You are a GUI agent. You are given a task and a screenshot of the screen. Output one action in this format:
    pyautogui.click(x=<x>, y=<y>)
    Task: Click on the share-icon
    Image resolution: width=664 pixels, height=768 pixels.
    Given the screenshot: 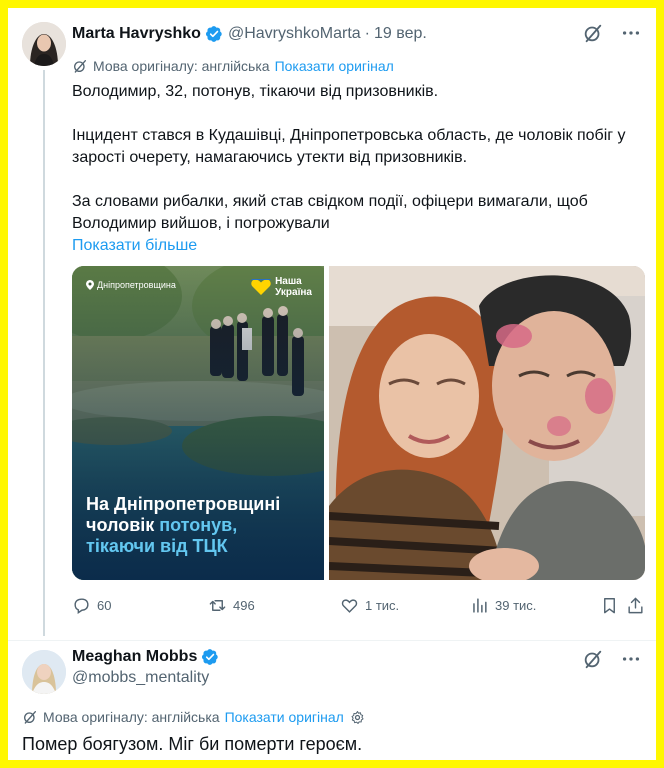 What is the action you would take?
    pyautogui.click(x=635, y=605)
    